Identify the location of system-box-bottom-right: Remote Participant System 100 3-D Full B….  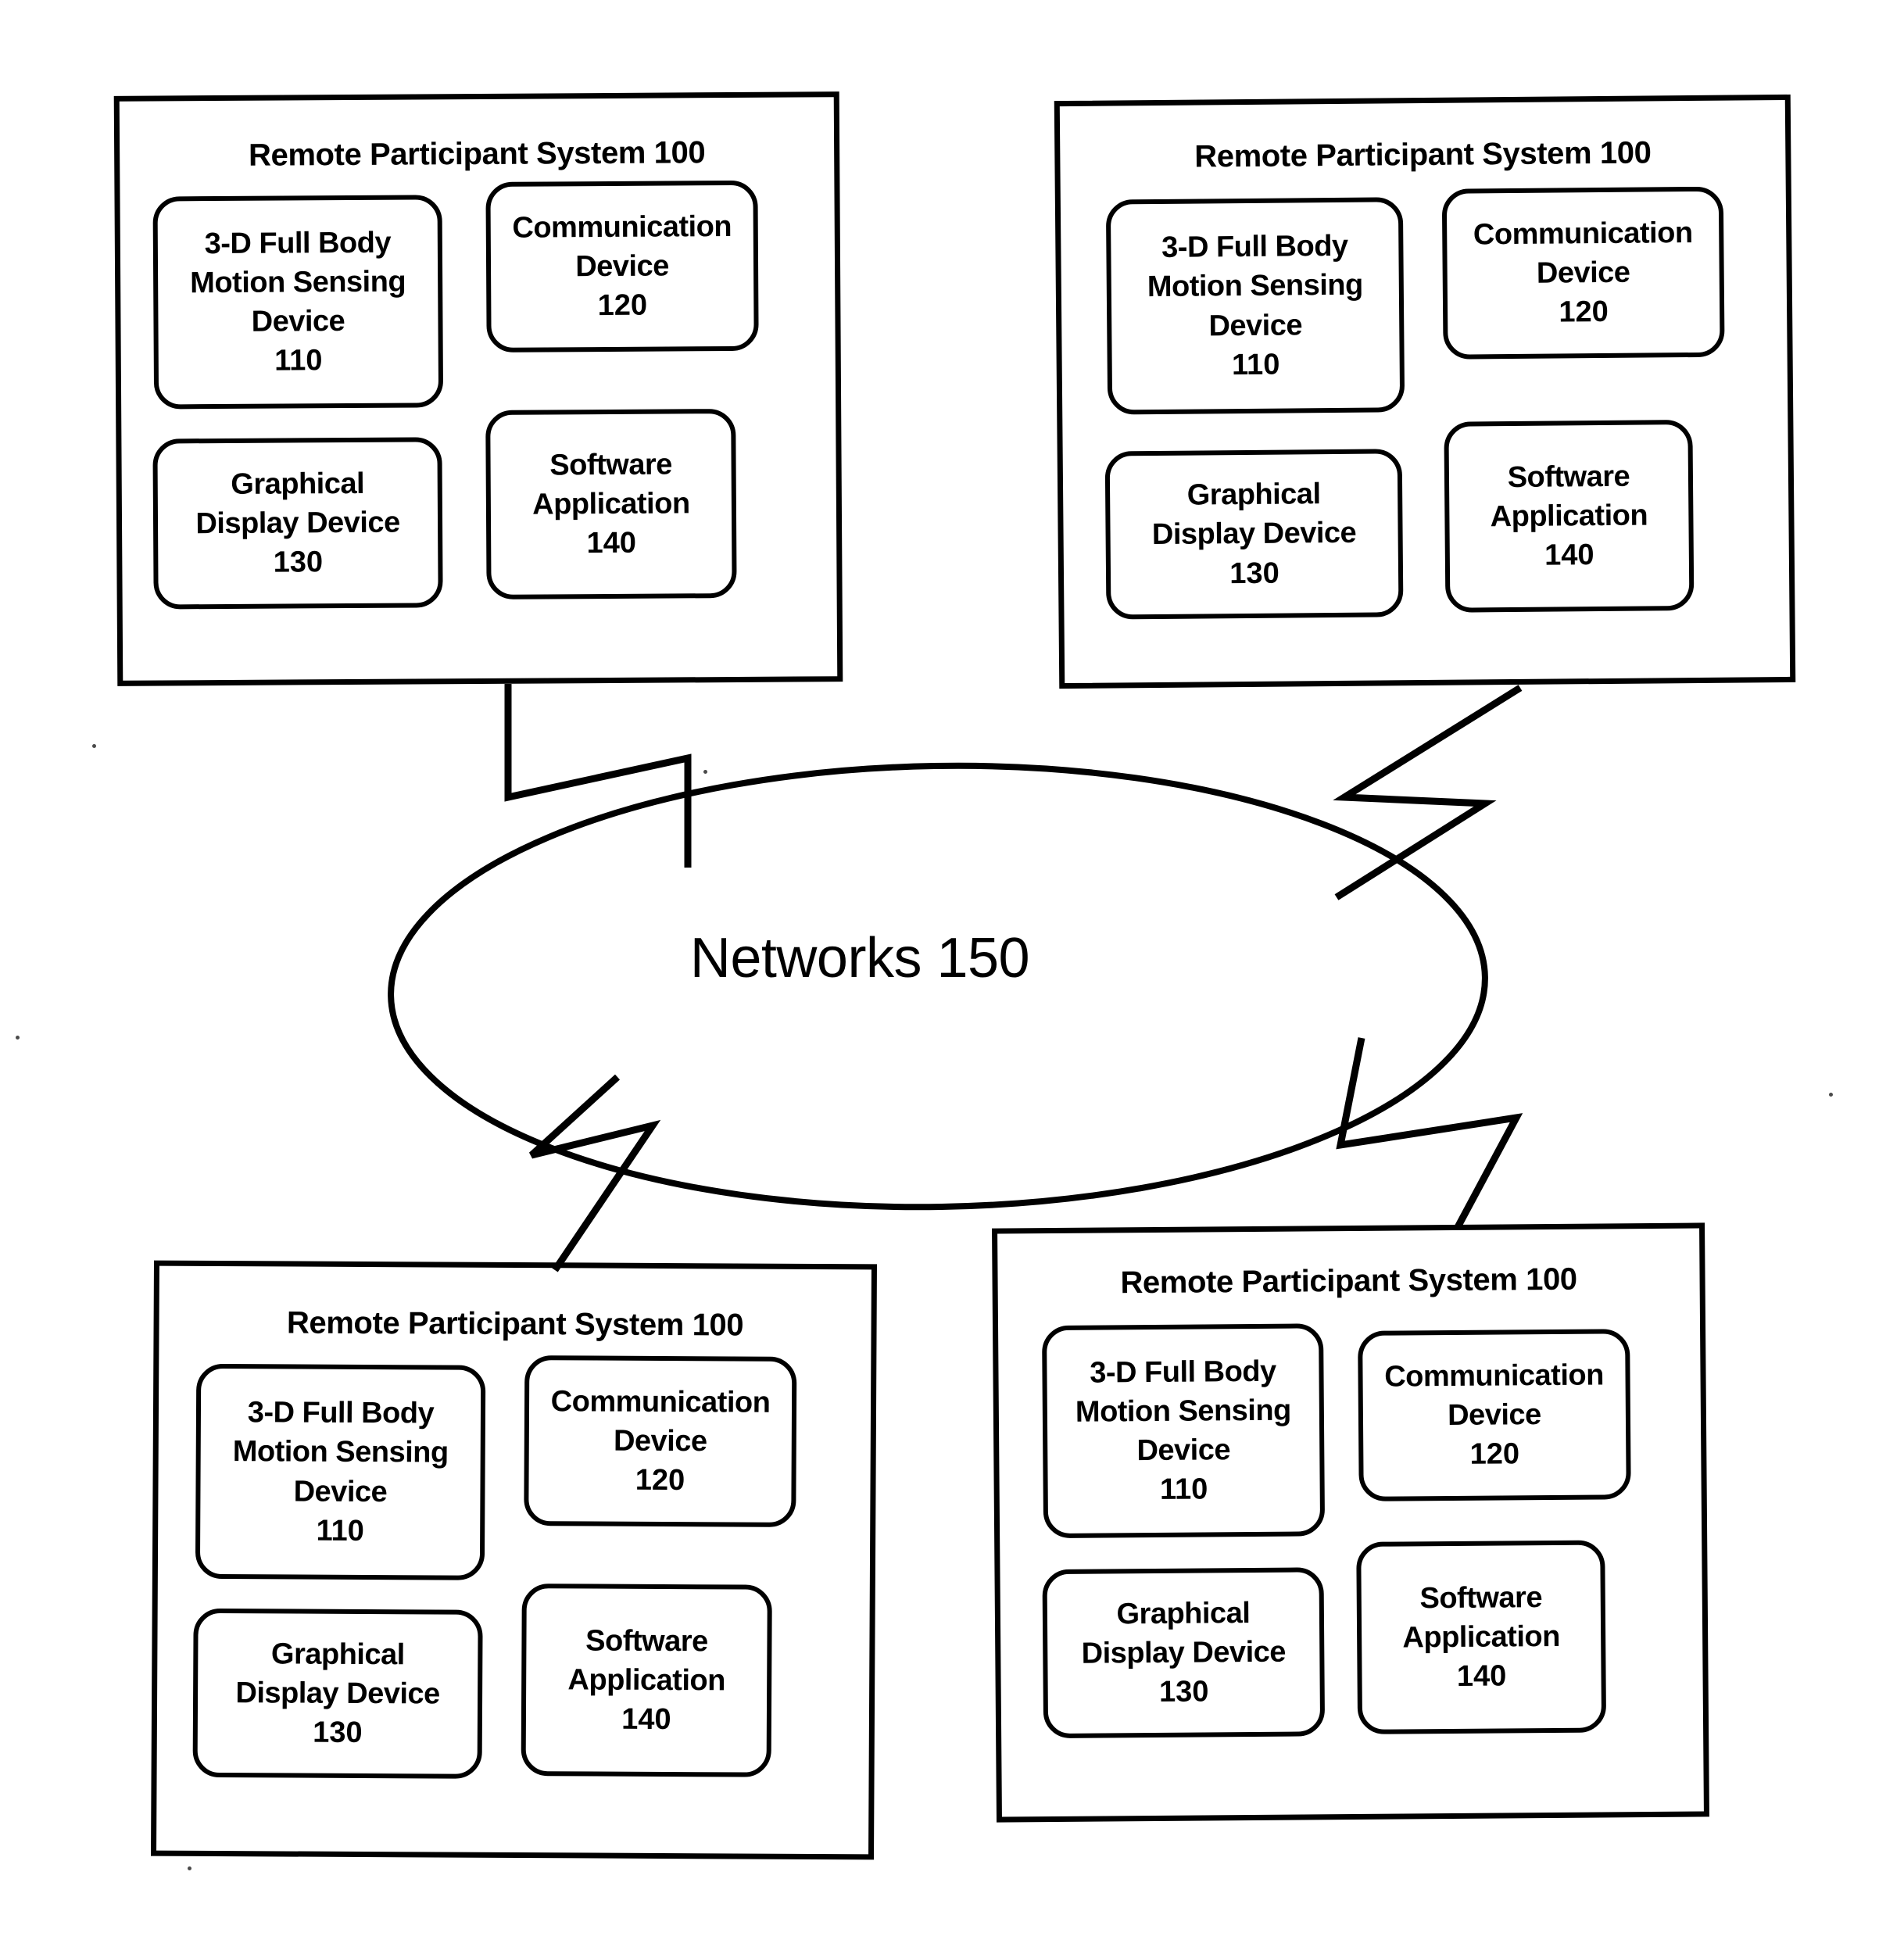
(1350, 1522).